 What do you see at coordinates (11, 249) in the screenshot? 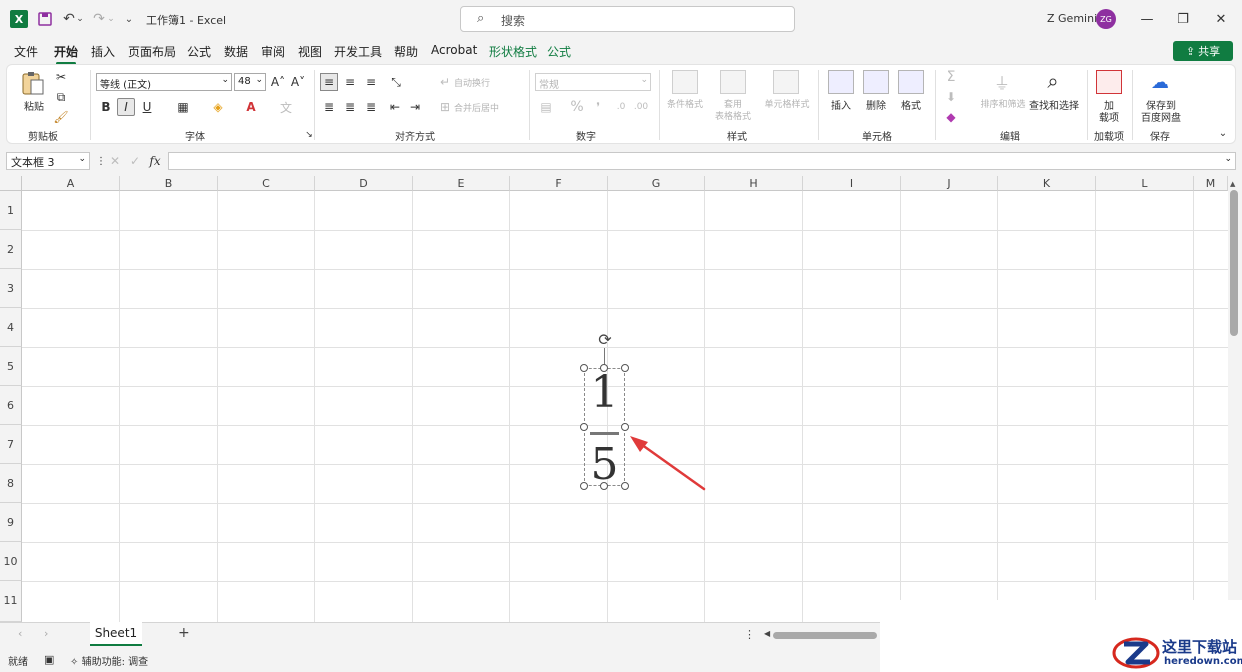
I see `row-header: 2` at bounding box center [11, 249].